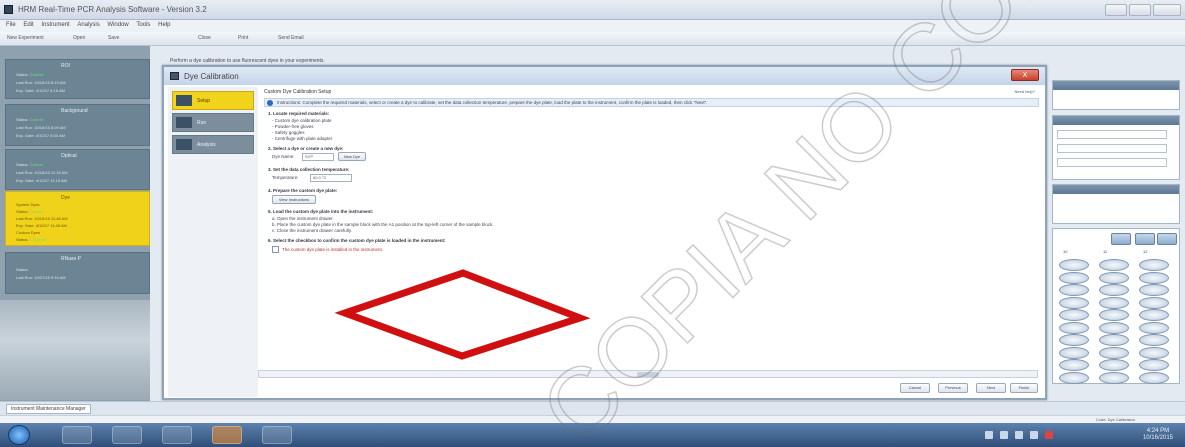 The width and height of the screenshot is (1185, 447). I want to click on step-run: Run, so click(213, 122).